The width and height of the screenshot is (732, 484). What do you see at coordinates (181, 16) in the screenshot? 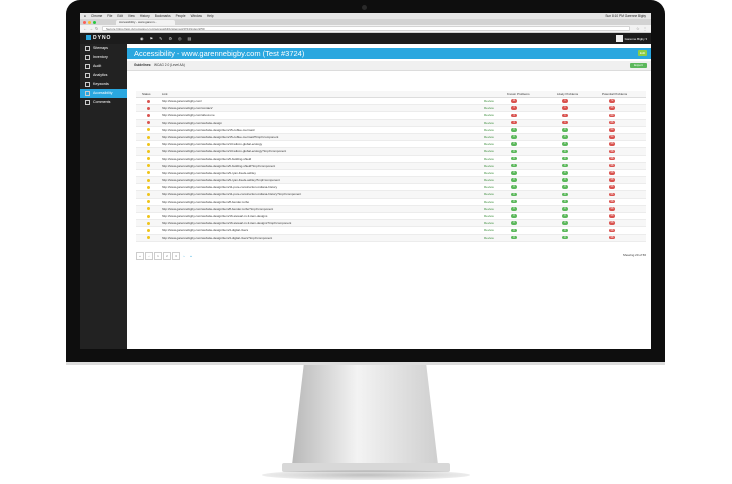
I see `menu-people: People` at bounding box center [181, 16].